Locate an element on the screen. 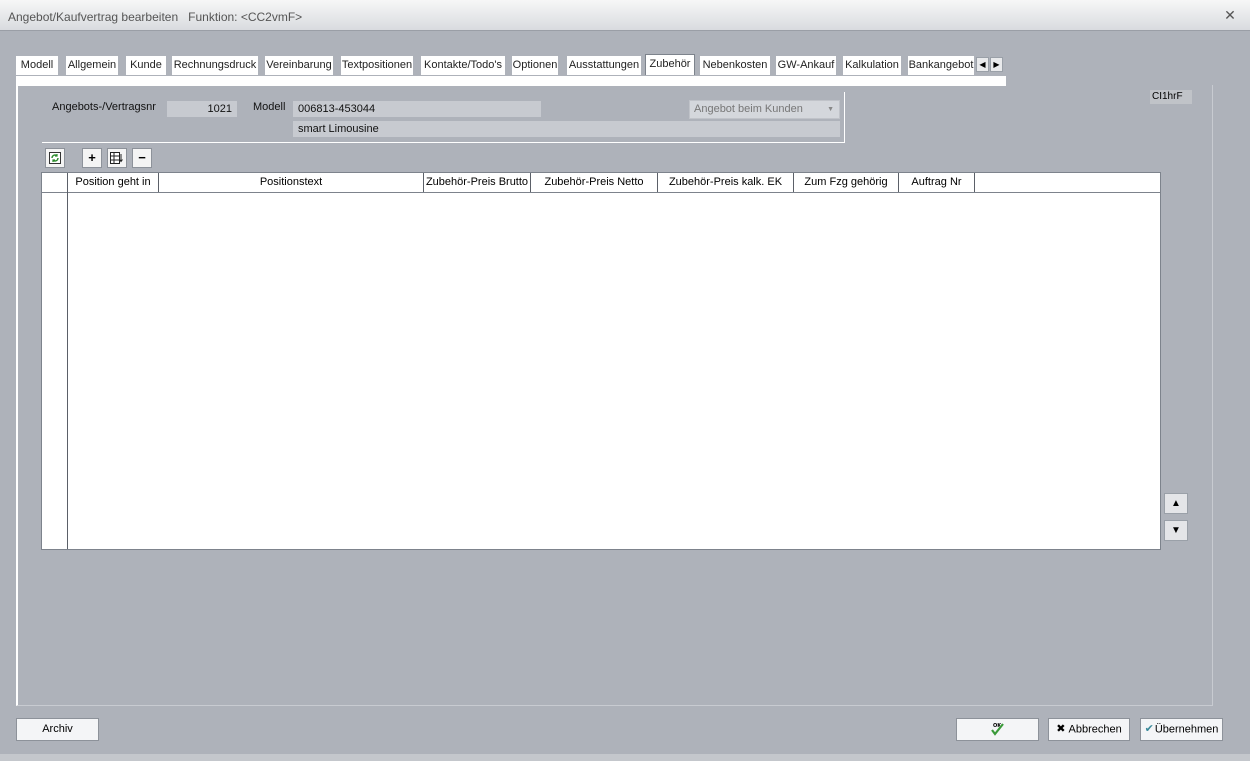 The height and width of the screenshot is (761, 1250). tab-zubehoer: Zubehör is located at coordinates (670, 64).